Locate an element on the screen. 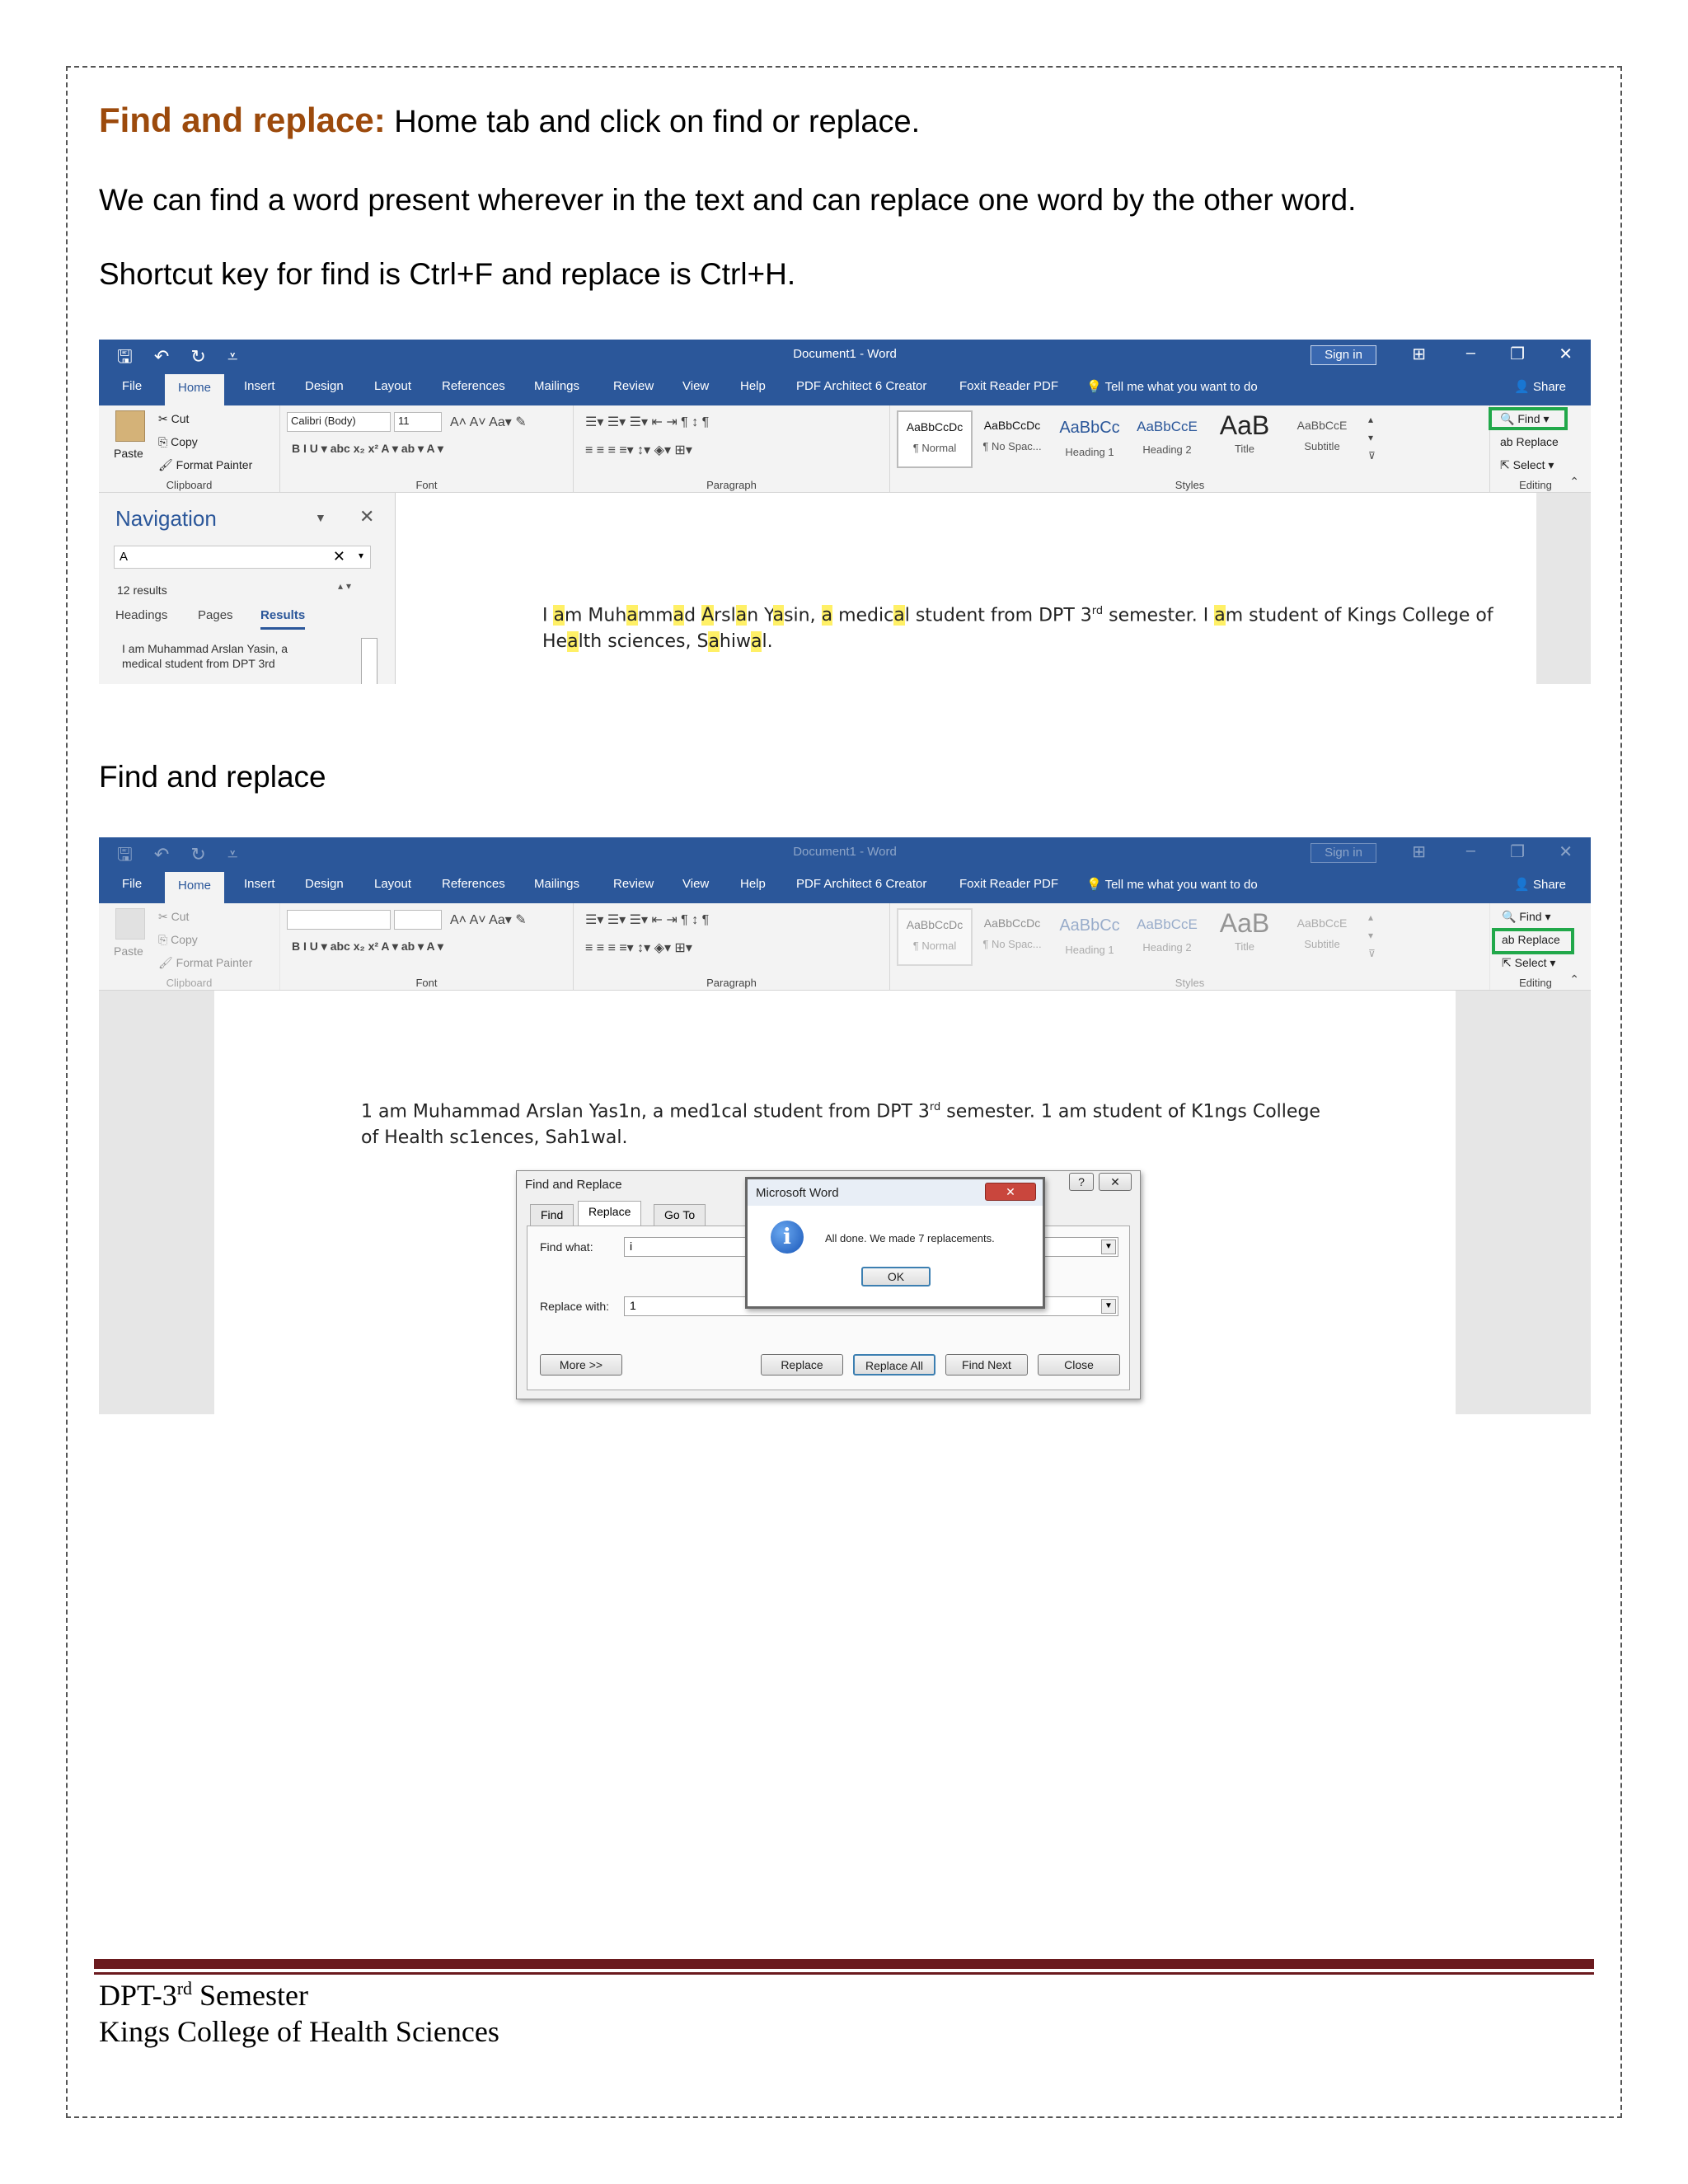 Image resolution: width=1688 pixels, height=2184 pixels. search-dropdown-icon: ▾ is located at coordinates (361, 555).